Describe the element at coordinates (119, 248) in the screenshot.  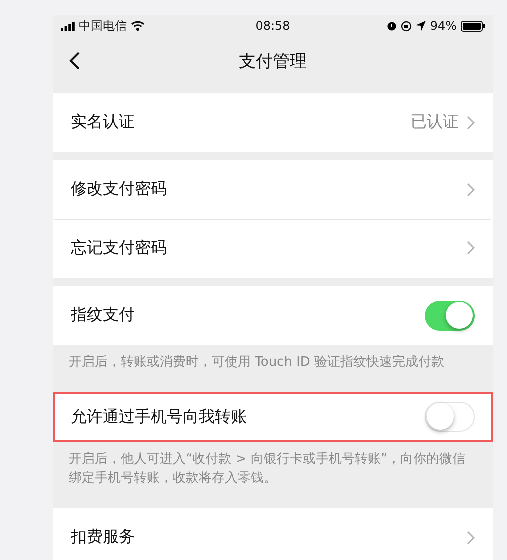
I see `setting-label: 忘记支付密码` at that location.